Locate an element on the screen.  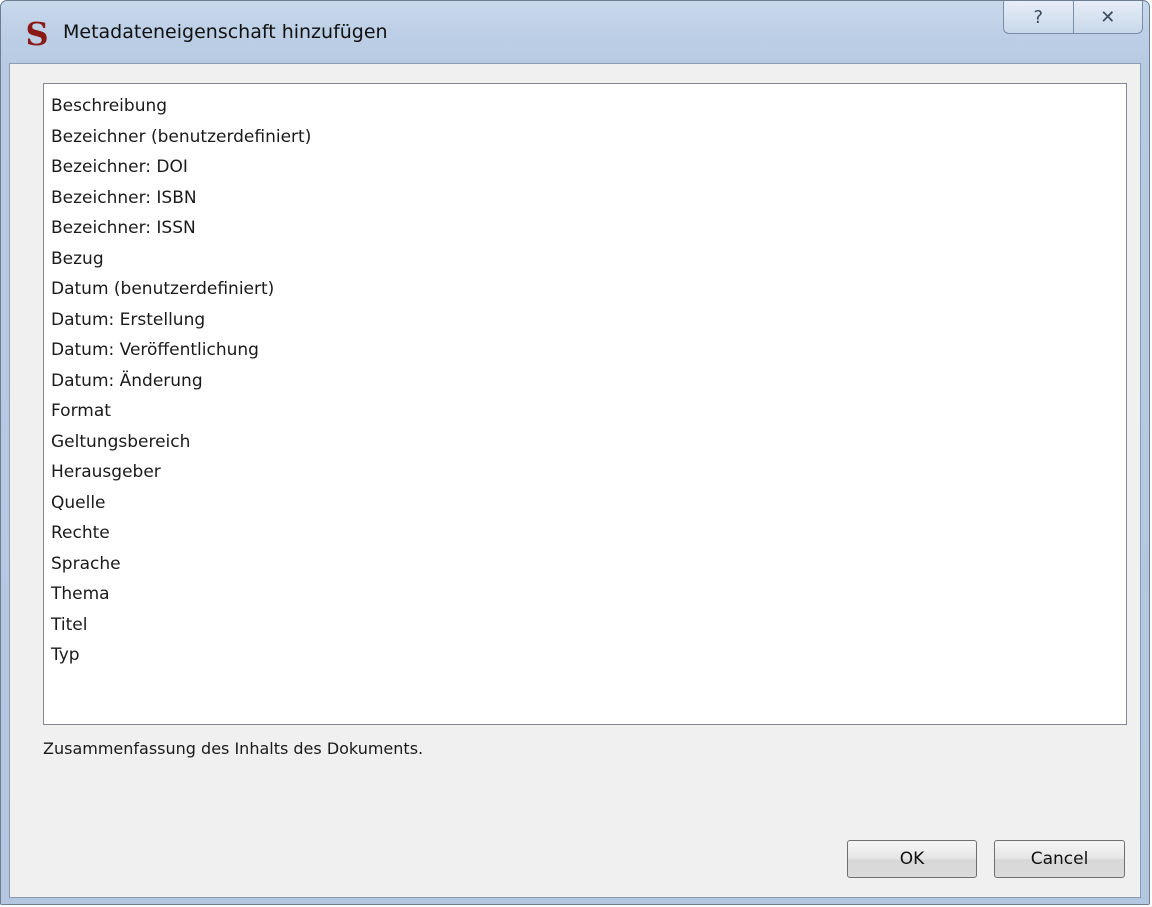
help-icon: ? is located at coordinates (1038, 17).